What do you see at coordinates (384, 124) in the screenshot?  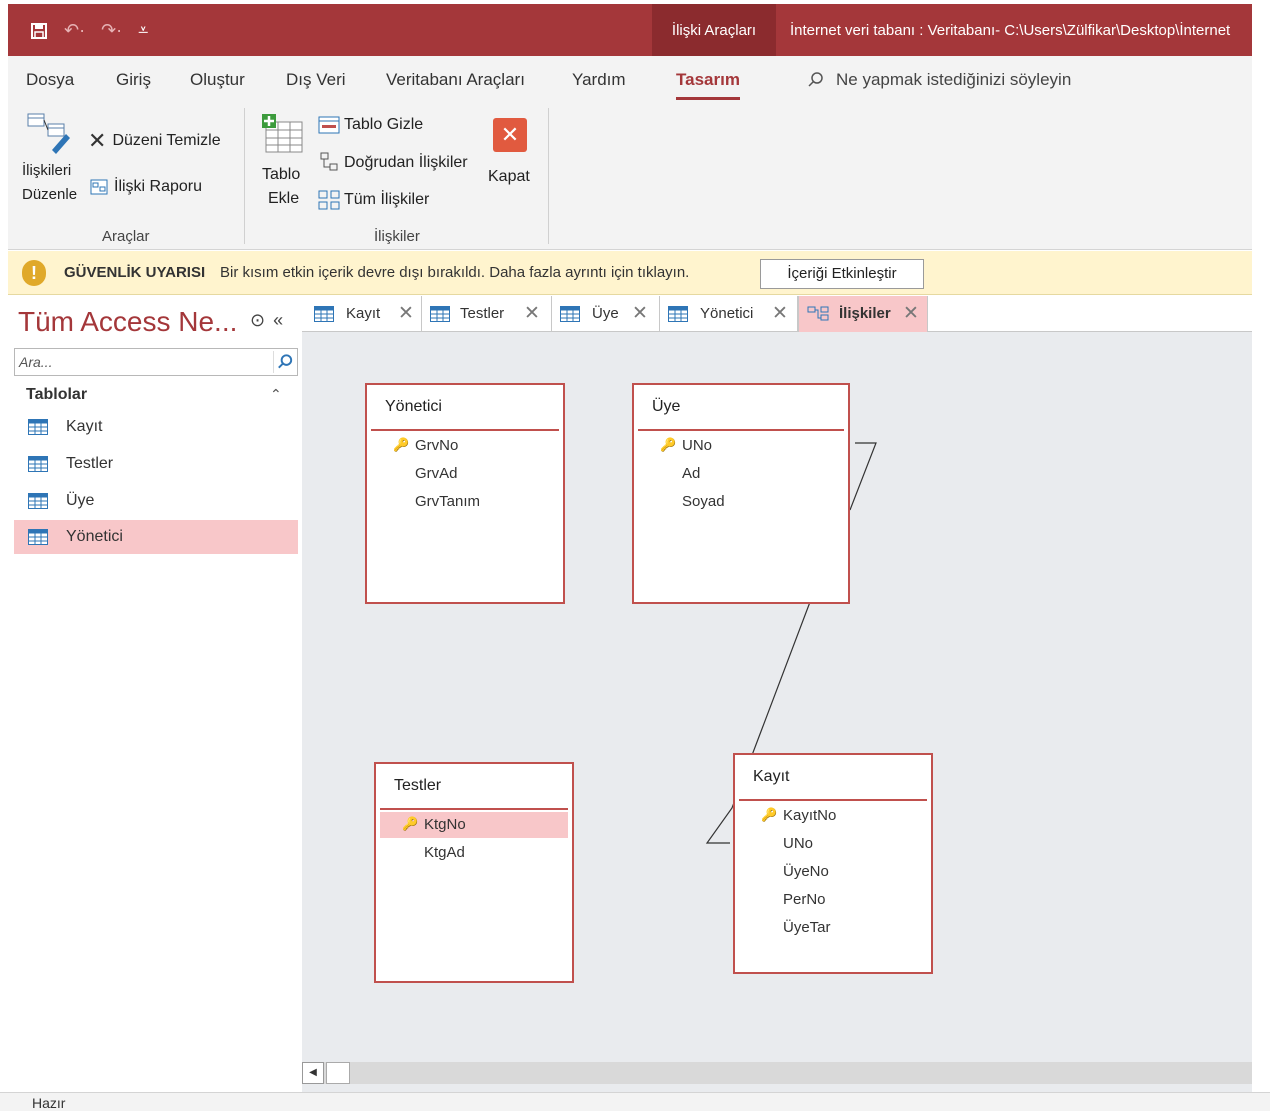 I see `hide-table-label: Tablo Gizle` at bounding box center [384, 124].